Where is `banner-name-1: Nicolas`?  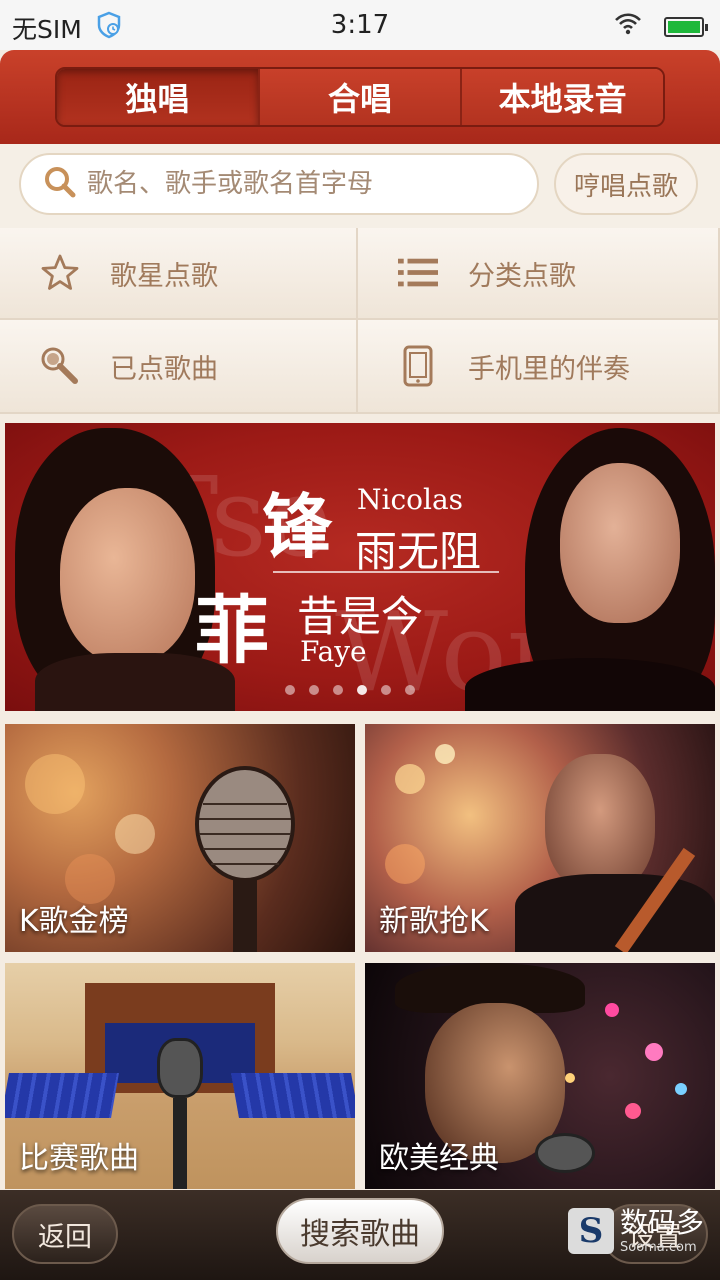
banner-name-1: Nicolas is located at coordinates (410, 499).